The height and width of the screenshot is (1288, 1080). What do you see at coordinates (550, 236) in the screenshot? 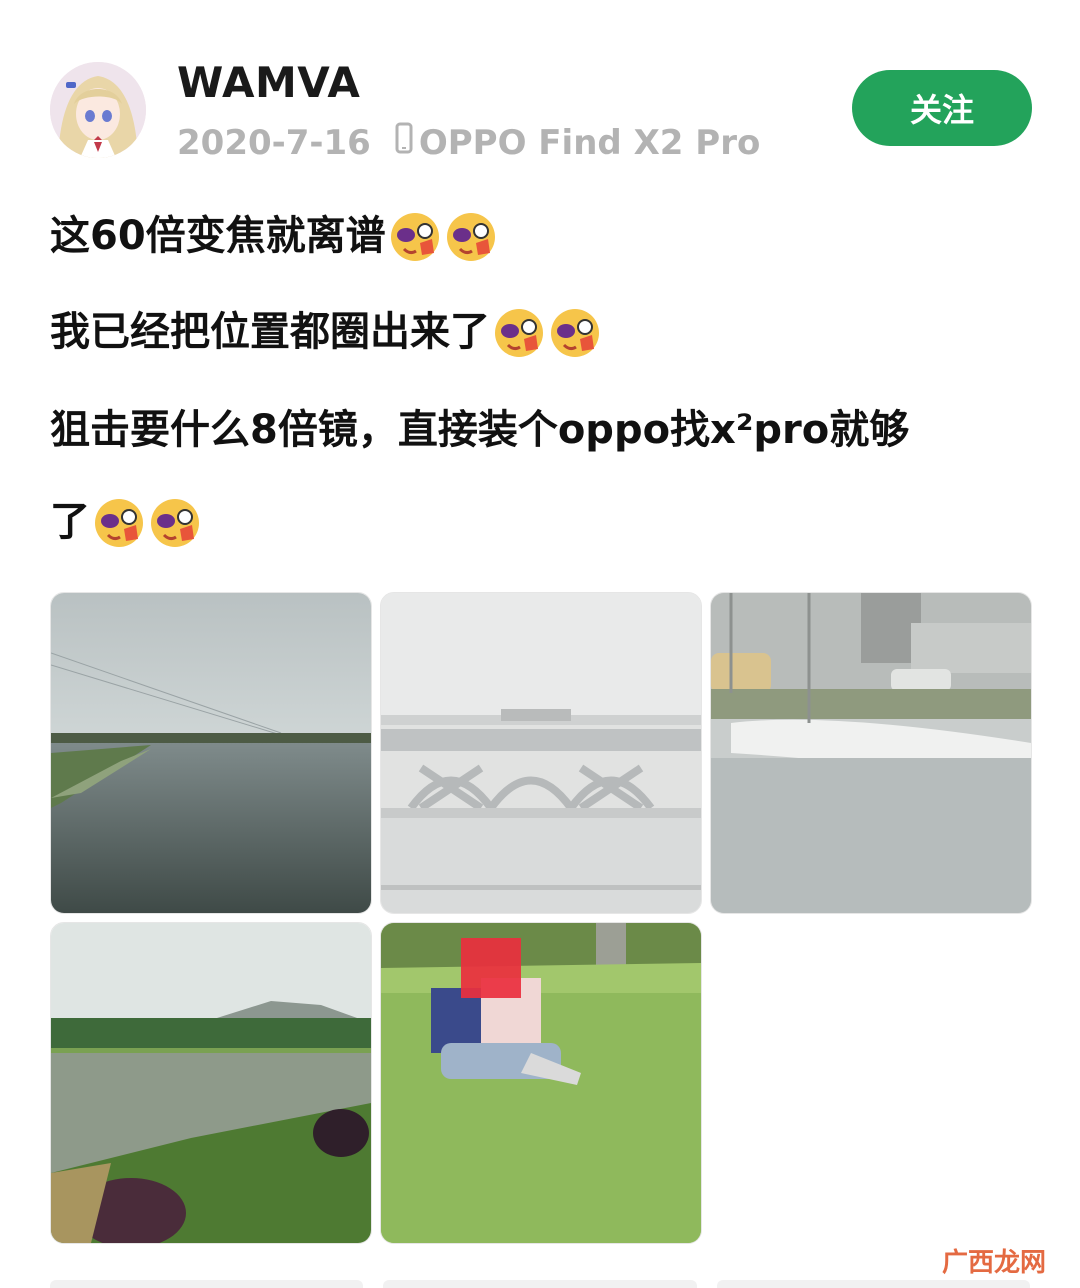
I see `post-line-1: 这60倍变焦就离谱` at bounding box center [550, 236].